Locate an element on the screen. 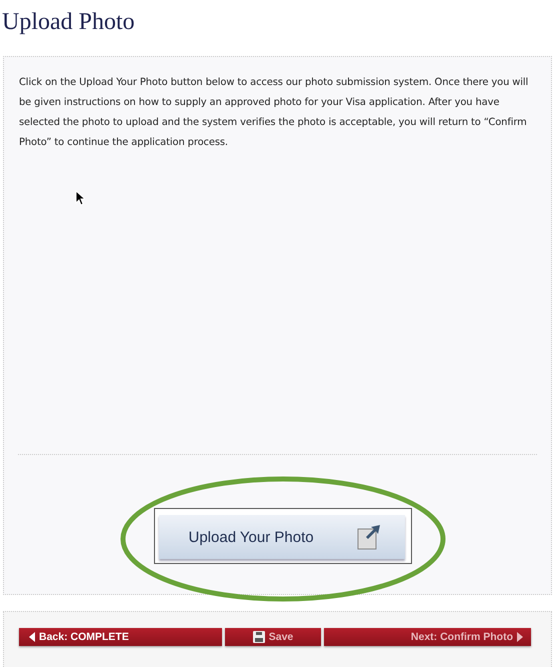 This screenshot has width=554, height=667. back-button: Back: COMPLETE is located at coordinates (120, 637).